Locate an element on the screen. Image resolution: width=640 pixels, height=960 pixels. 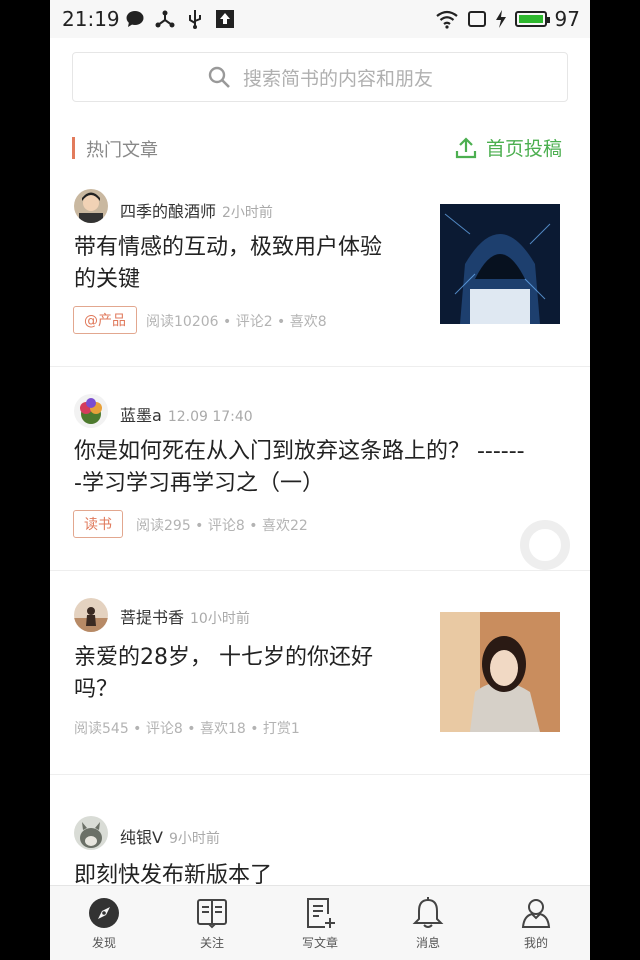
sim-icon is located at coordinates (476, 19).